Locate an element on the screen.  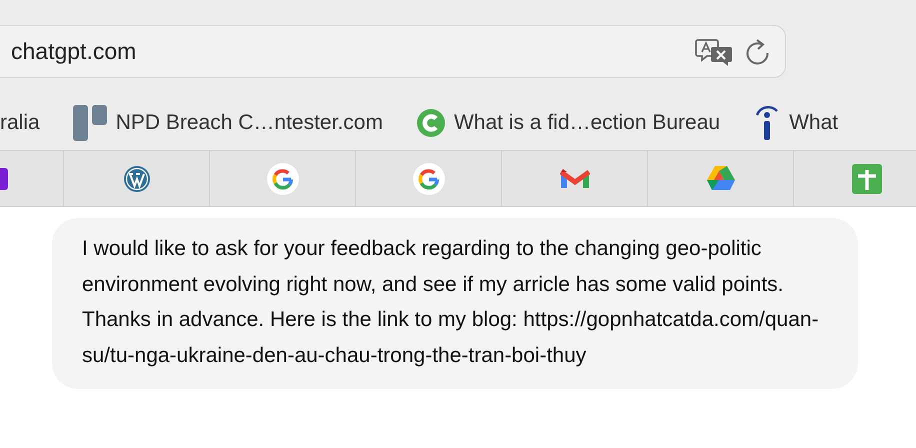
panels-icon is located at coordinates (89, 122).